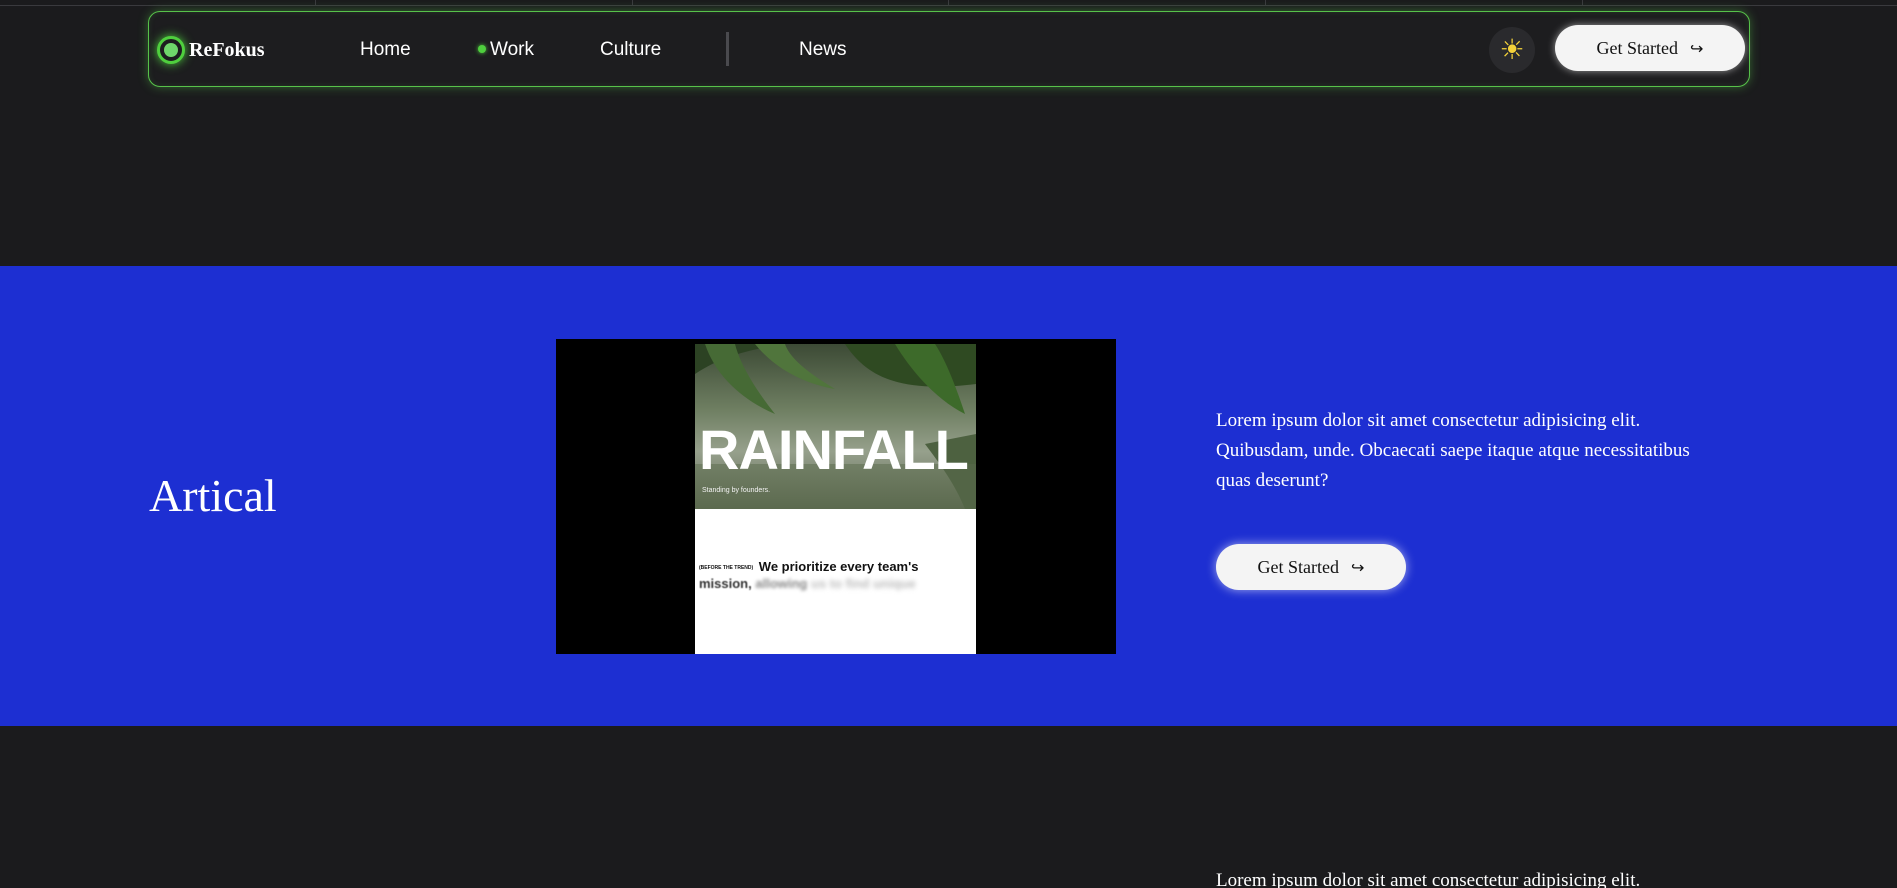  Describe the element at coordinates (725, 583) in the screenshot. I see `poster-headline-fade: mission,` at that location.